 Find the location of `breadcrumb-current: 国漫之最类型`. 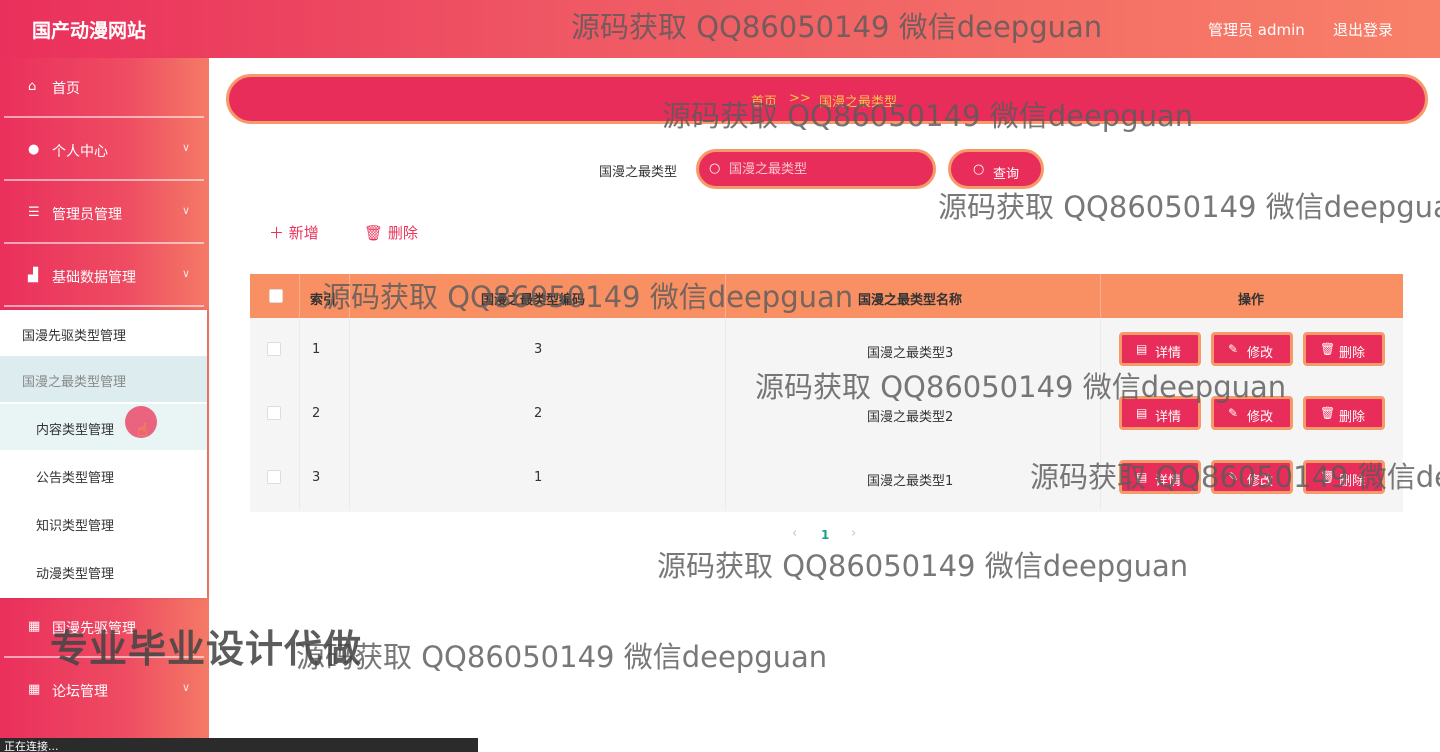

breadcrumb-current: 国漫之最类型 is located at coordinates (858, 102).